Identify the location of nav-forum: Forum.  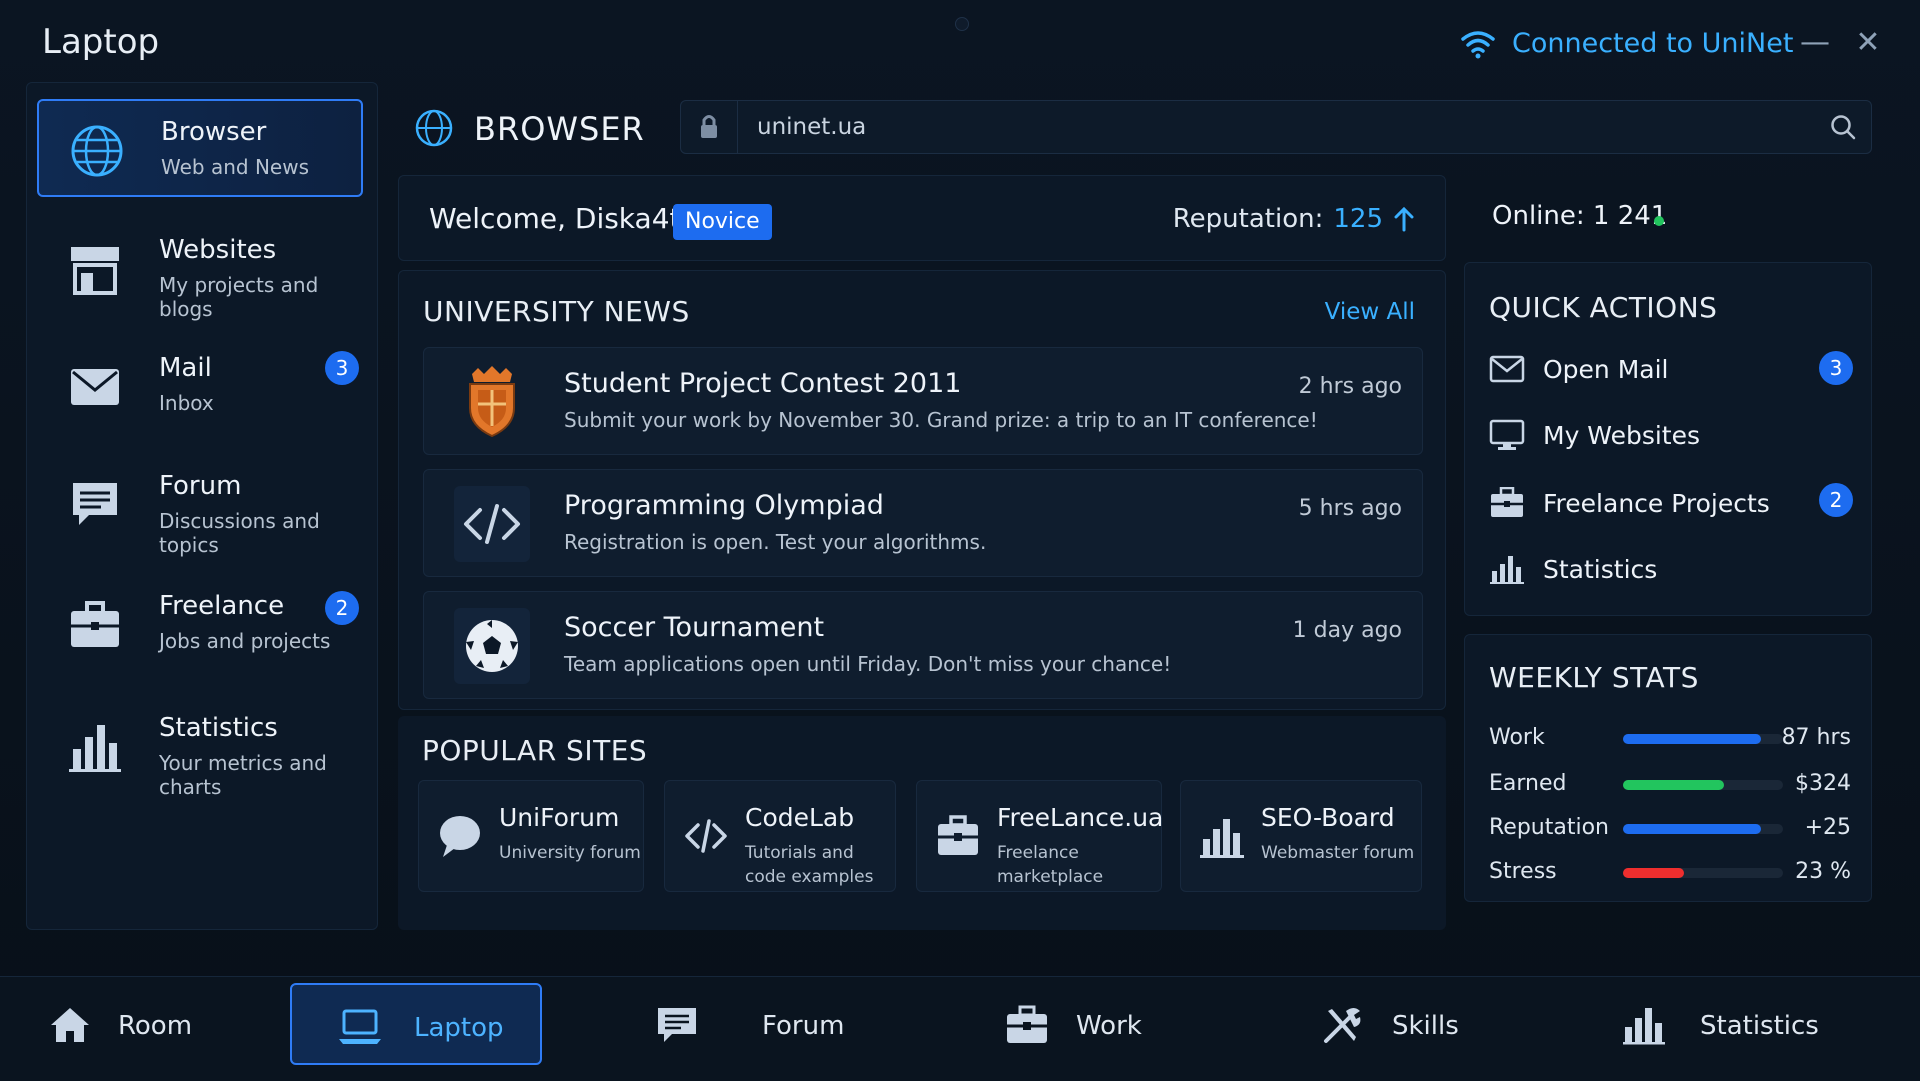
(750, 1024).